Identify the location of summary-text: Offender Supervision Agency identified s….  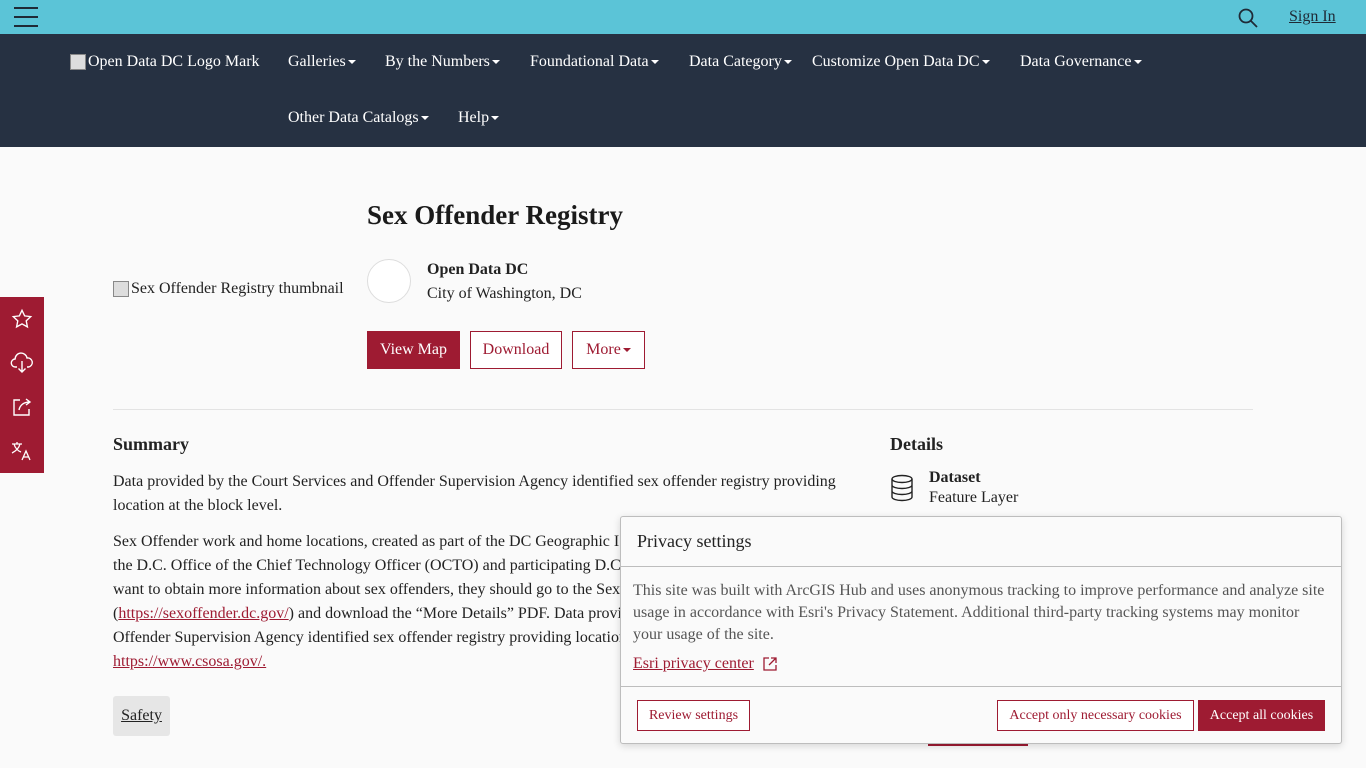
(370, 637).